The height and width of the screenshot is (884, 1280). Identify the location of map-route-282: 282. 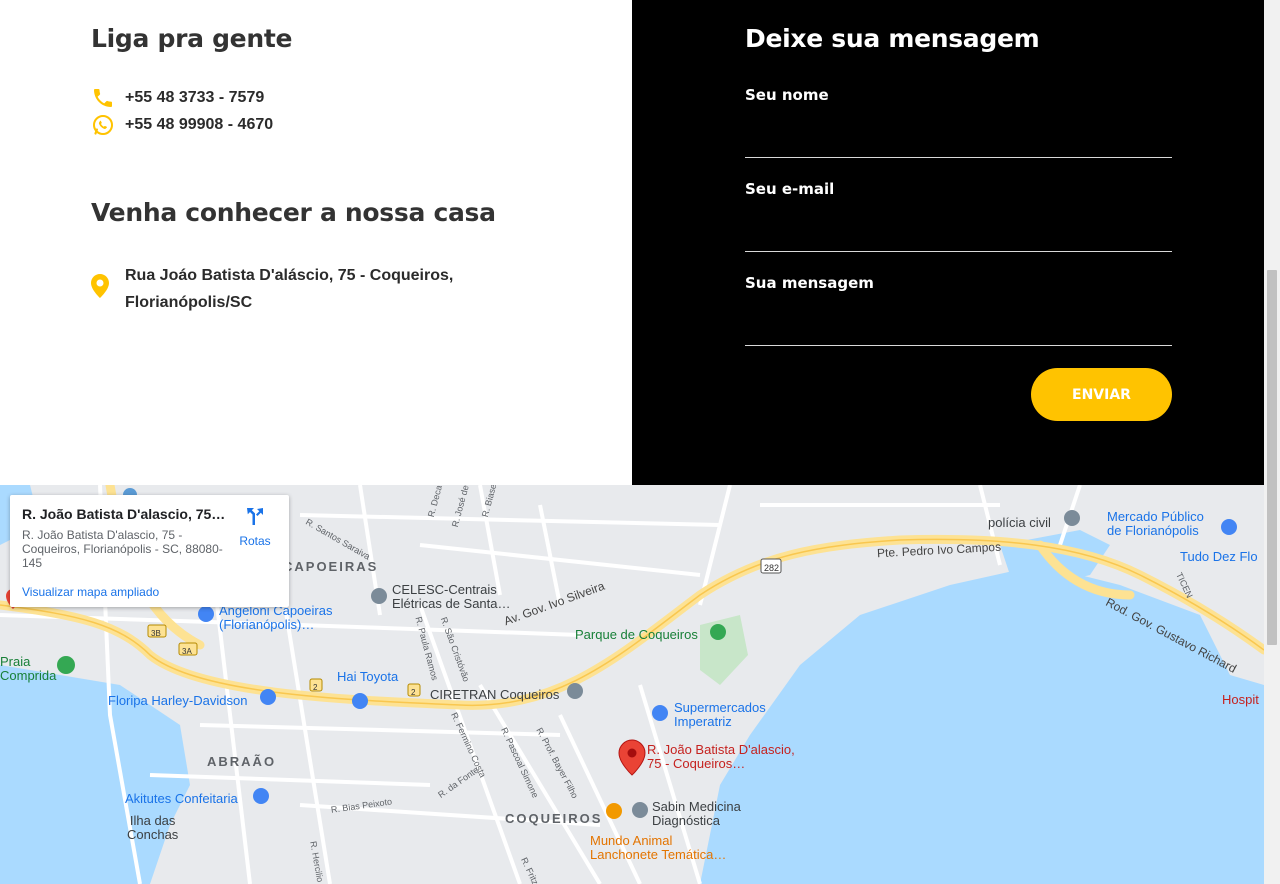
(772, 568).